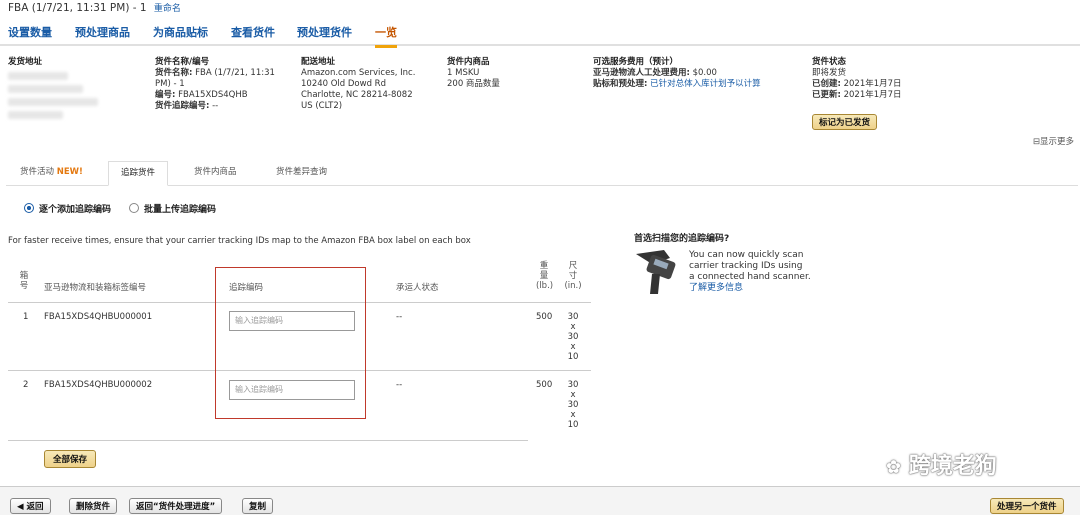 The width and height of the screenshot is (1080, 515). I want to click on process-another-button: 处理另一个货件, so click(1027, 506).